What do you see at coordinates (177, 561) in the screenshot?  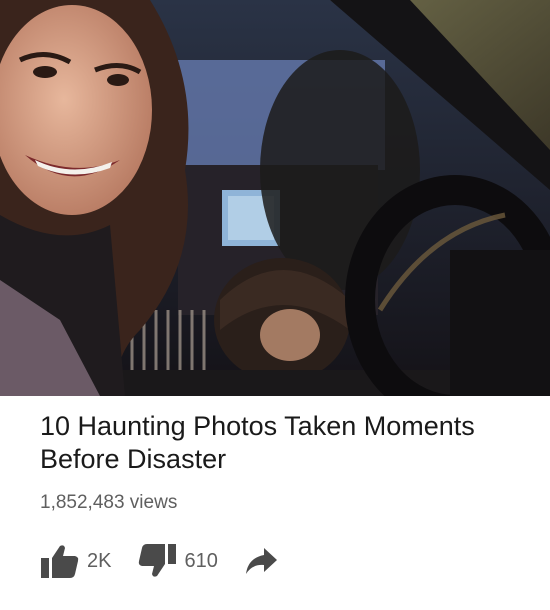 I see `dislike-button: 610` at bounding box center [177, 561].